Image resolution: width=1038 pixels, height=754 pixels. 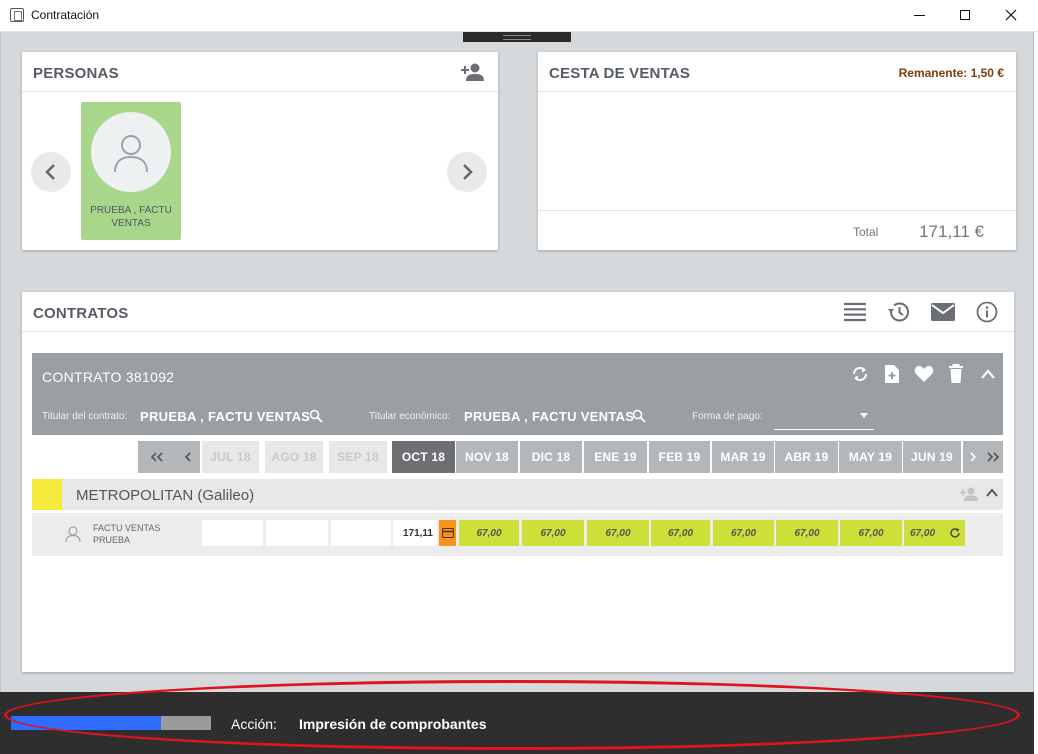 I want to click on month-tab: ENE 19, so click(x=615, y=457).